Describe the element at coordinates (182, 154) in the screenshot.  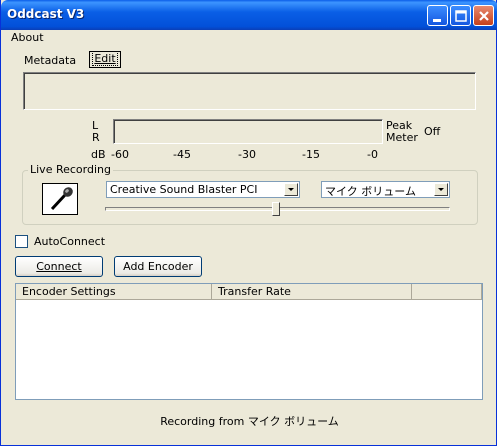
I see `scale-tick: -45` at that location.